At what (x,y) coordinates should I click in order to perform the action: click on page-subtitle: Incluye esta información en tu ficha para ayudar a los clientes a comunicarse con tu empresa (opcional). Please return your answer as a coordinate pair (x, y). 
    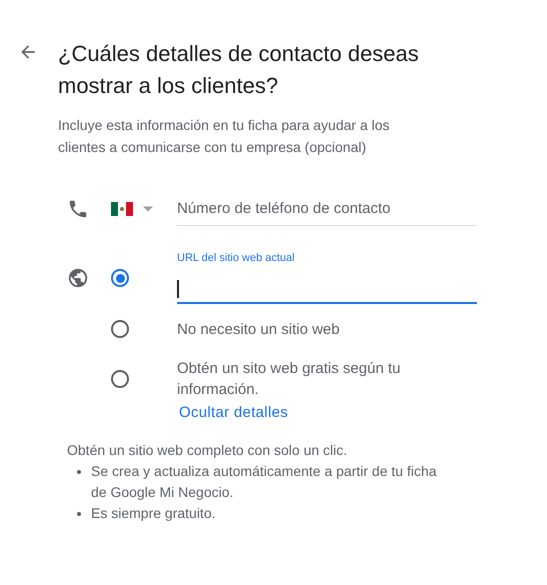
    Looking at the image, I should click on (224, 136).